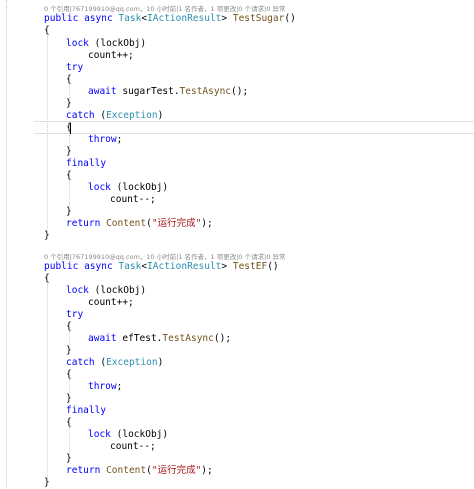 The height and width of the screenshot is (489, 474). What do you see at coordinates (281, 387) in the screenshot?
I see `throw-statement-2: throw;` at bounding box center [281, 387].